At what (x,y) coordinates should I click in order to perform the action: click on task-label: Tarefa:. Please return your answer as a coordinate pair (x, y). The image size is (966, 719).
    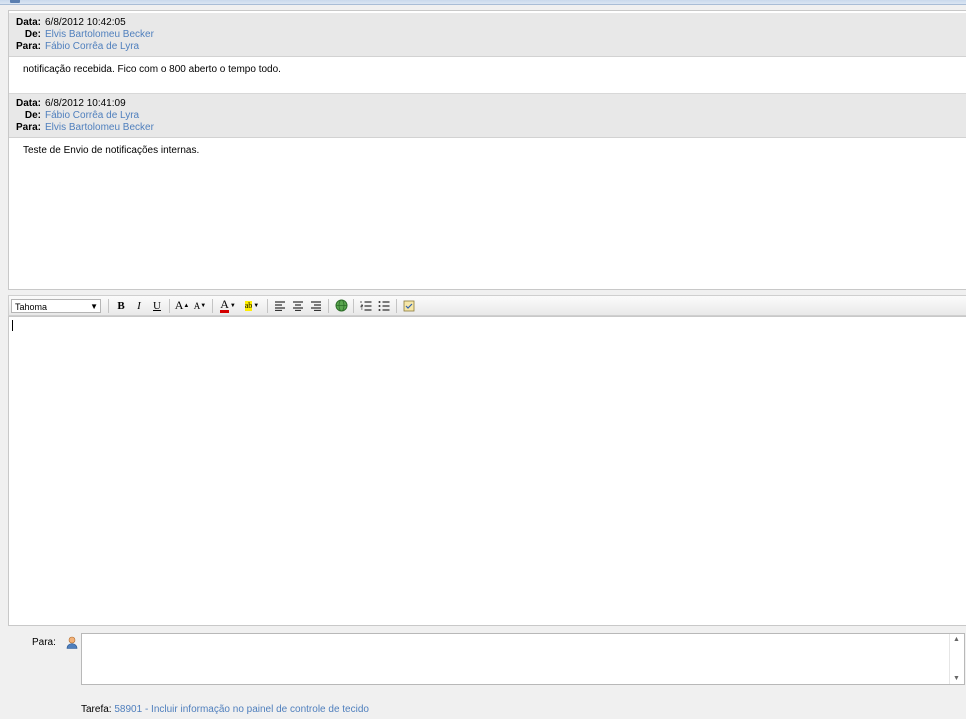
    Looking at the image, I should click on (96, 709).